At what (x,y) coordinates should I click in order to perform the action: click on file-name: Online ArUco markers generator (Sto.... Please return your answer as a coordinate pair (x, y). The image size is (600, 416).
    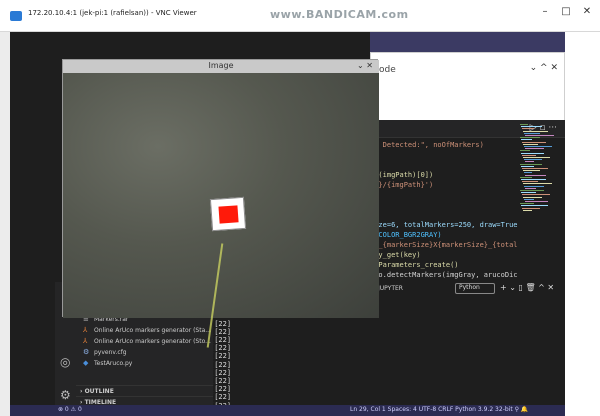
    Looking at the image, I should click on (152, 341).